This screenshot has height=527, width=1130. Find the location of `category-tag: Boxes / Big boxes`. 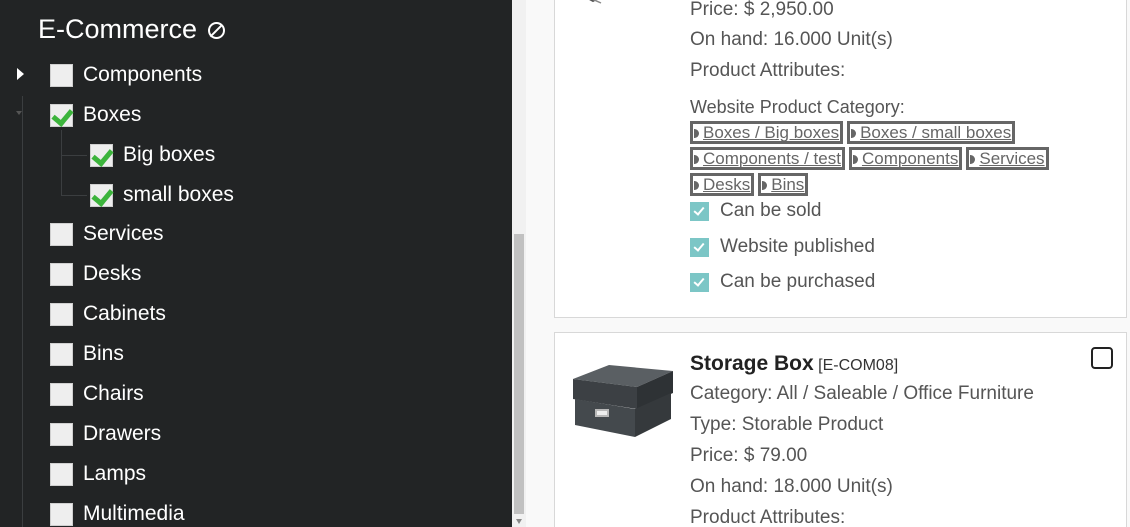

category-tag: Boxes / Big boxes is located at coordinates (767, 132).